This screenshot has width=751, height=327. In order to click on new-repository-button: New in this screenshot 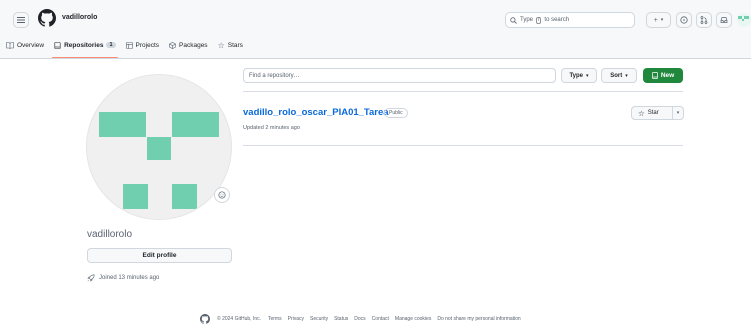, I will do `click(663, 75)`.